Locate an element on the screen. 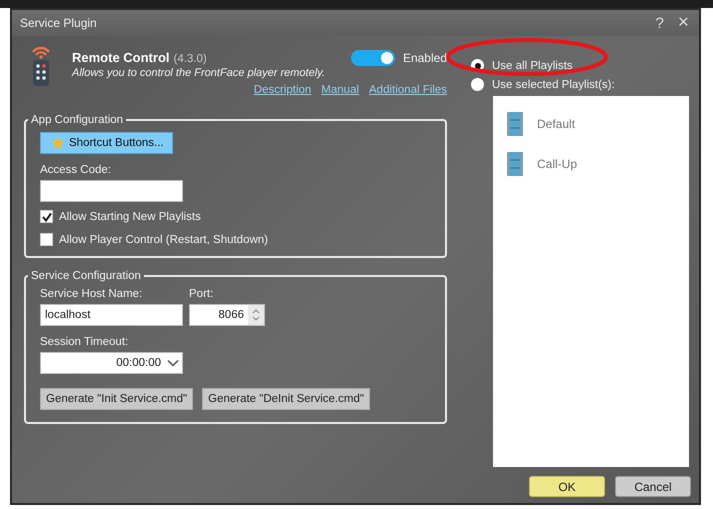 This screenshot has width=713, height=509. check-icon is located at coordinates (47, 217).